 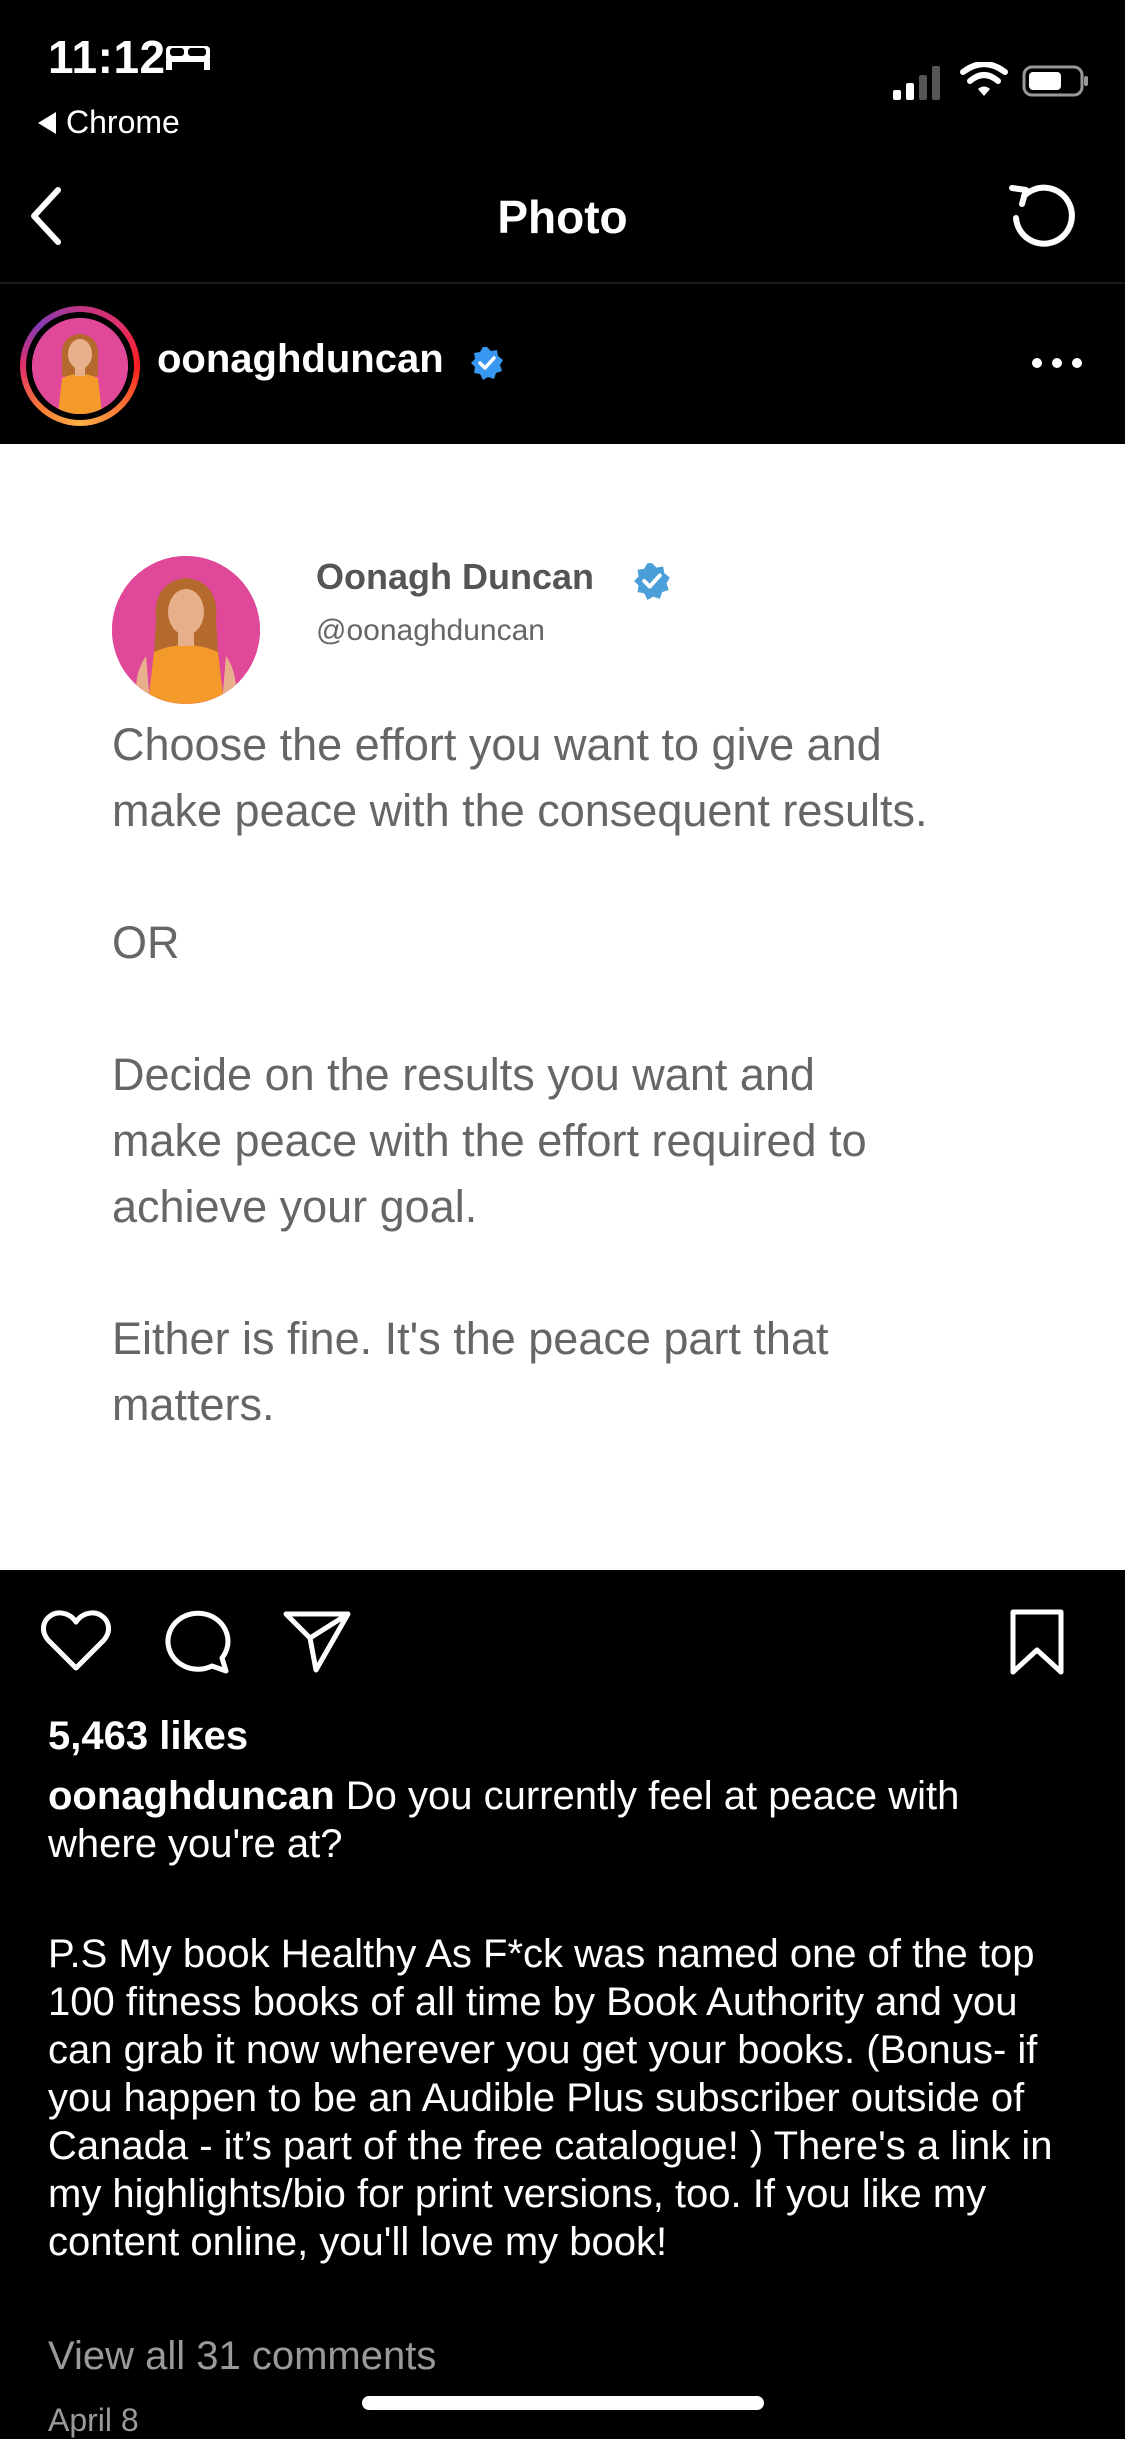 I want to click on likes-count: 5,463 likes, so click(x=148, y=1736).